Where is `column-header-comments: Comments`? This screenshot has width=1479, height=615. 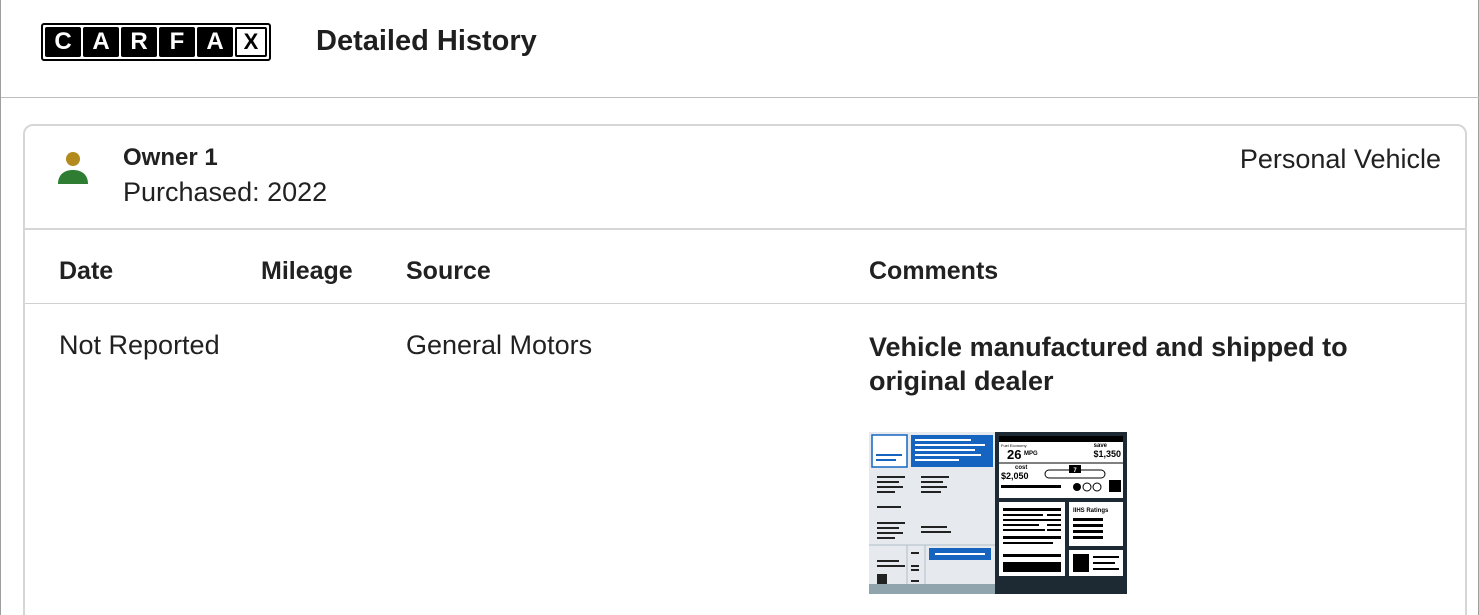 column-header-comments: Comments is located at coordinates (934, 271).